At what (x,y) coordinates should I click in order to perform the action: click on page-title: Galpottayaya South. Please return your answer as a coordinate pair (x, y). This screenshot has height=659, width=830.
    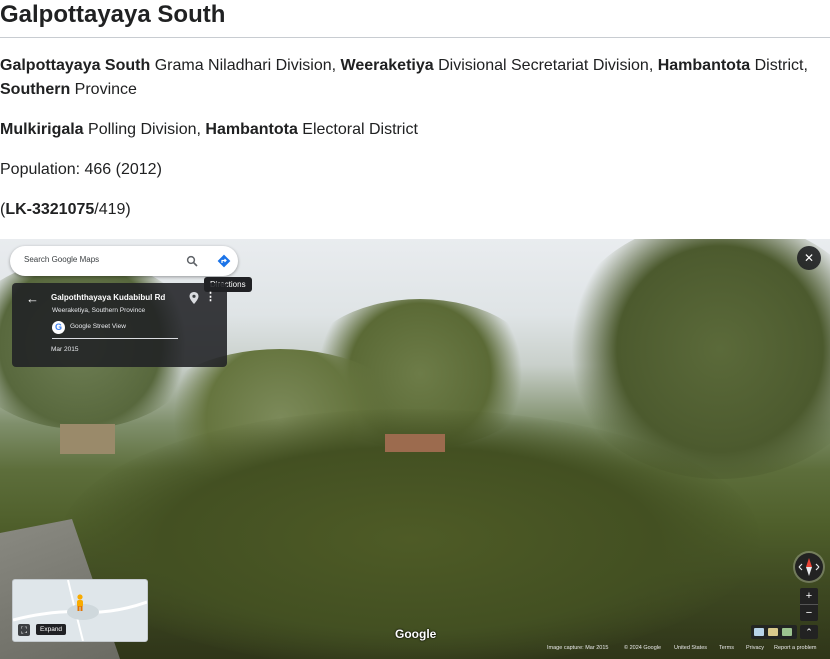
    Looking at the image, I should click on (113, 14).